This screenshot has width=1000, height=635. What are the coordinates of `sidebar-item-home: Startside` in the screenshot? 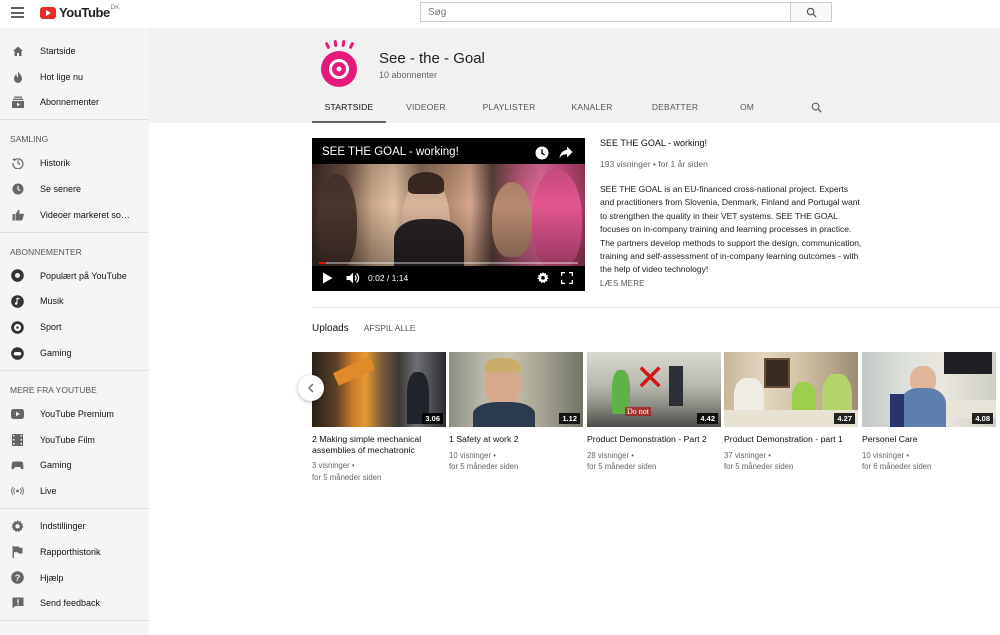 It's located at (74, 51).